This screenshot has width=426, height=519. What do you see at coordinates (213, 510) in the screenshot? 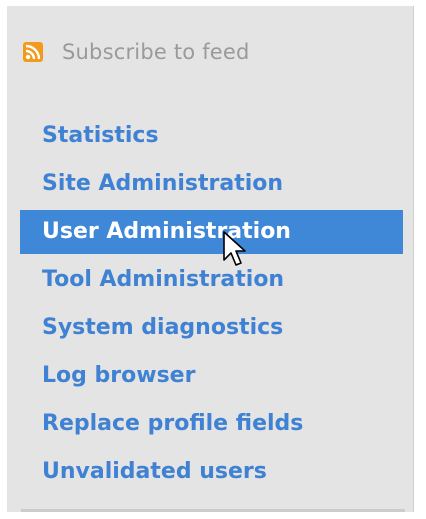
I see `panel-divider` at bounding box center [213, 510].